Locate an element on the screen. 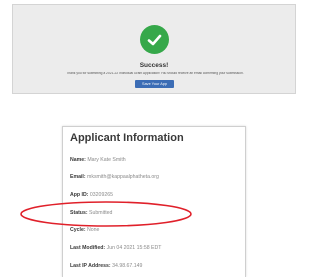 This screenshot has height=277, width=320. last-ip-label: Last IP Address: is located at coordinates (90, 266).